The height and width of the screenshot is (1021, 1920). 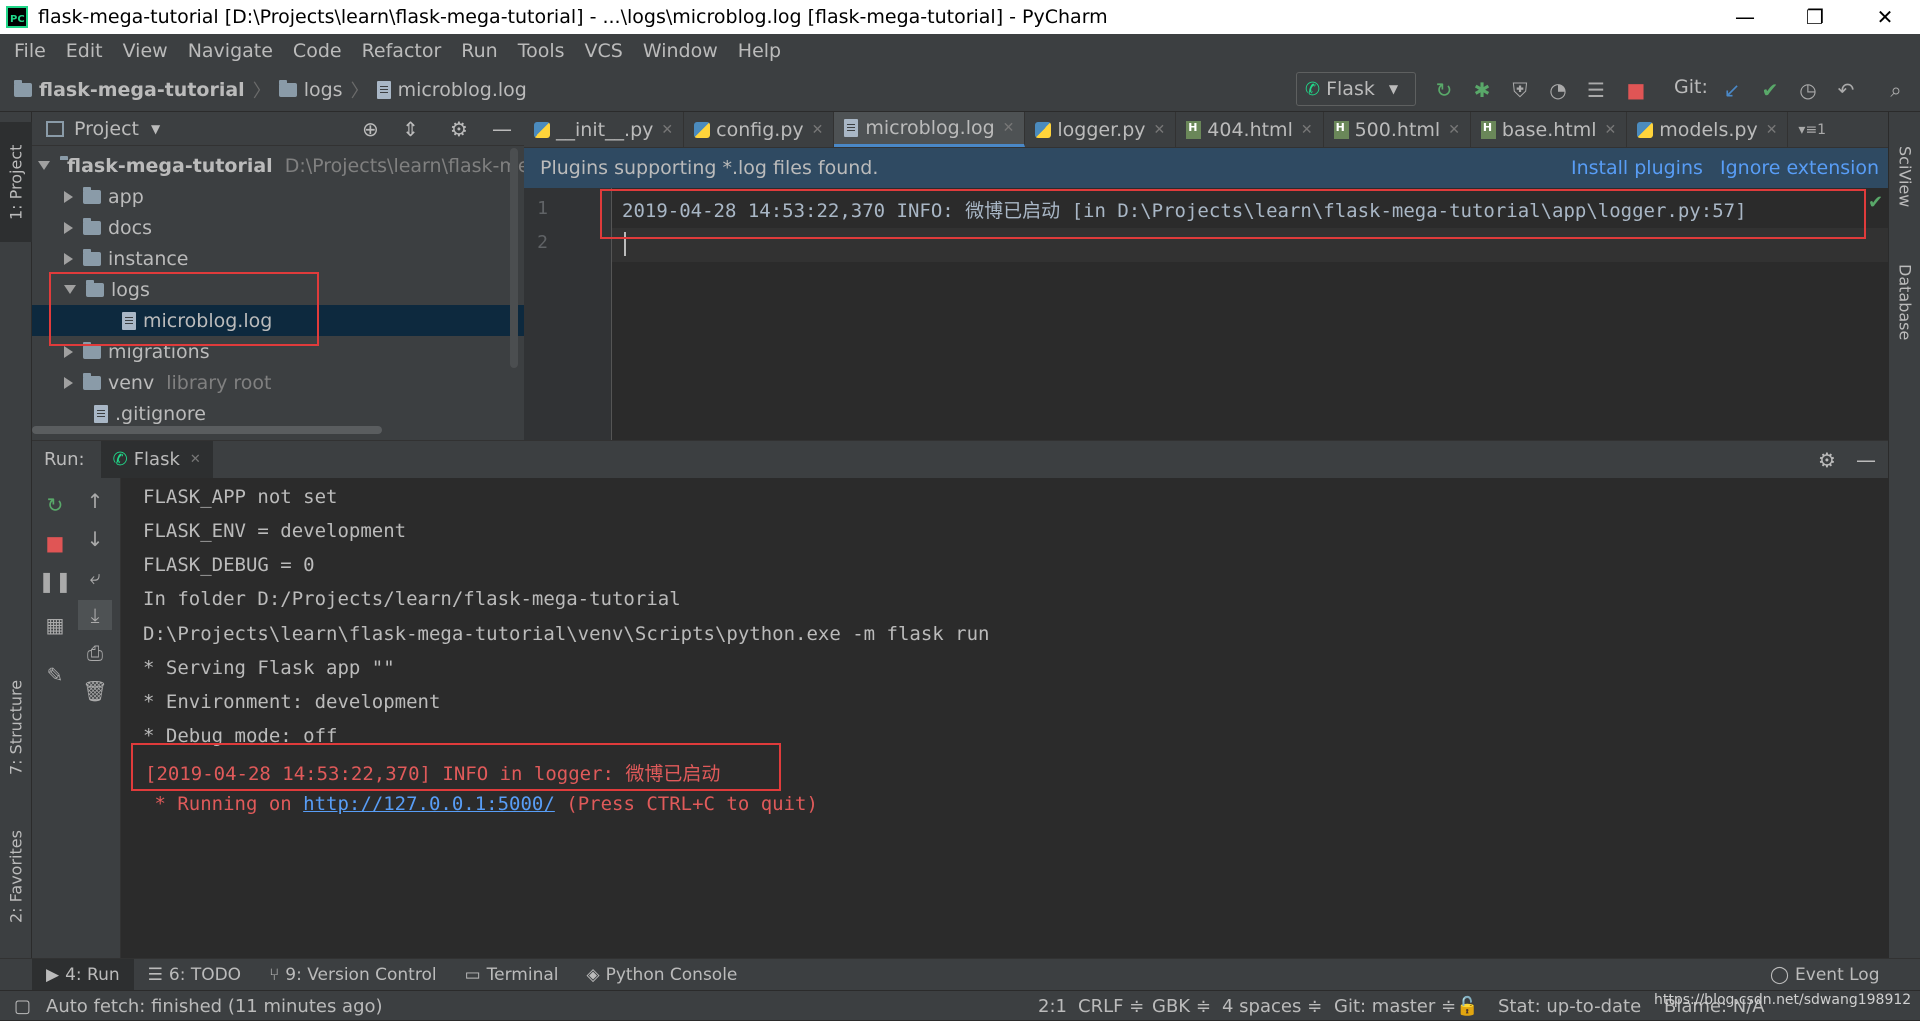 What do you see at coordinates (604, 129) in the screenshot?
I see `tab-init-py: __init__.py ✕` at bounding box center [604, 129].